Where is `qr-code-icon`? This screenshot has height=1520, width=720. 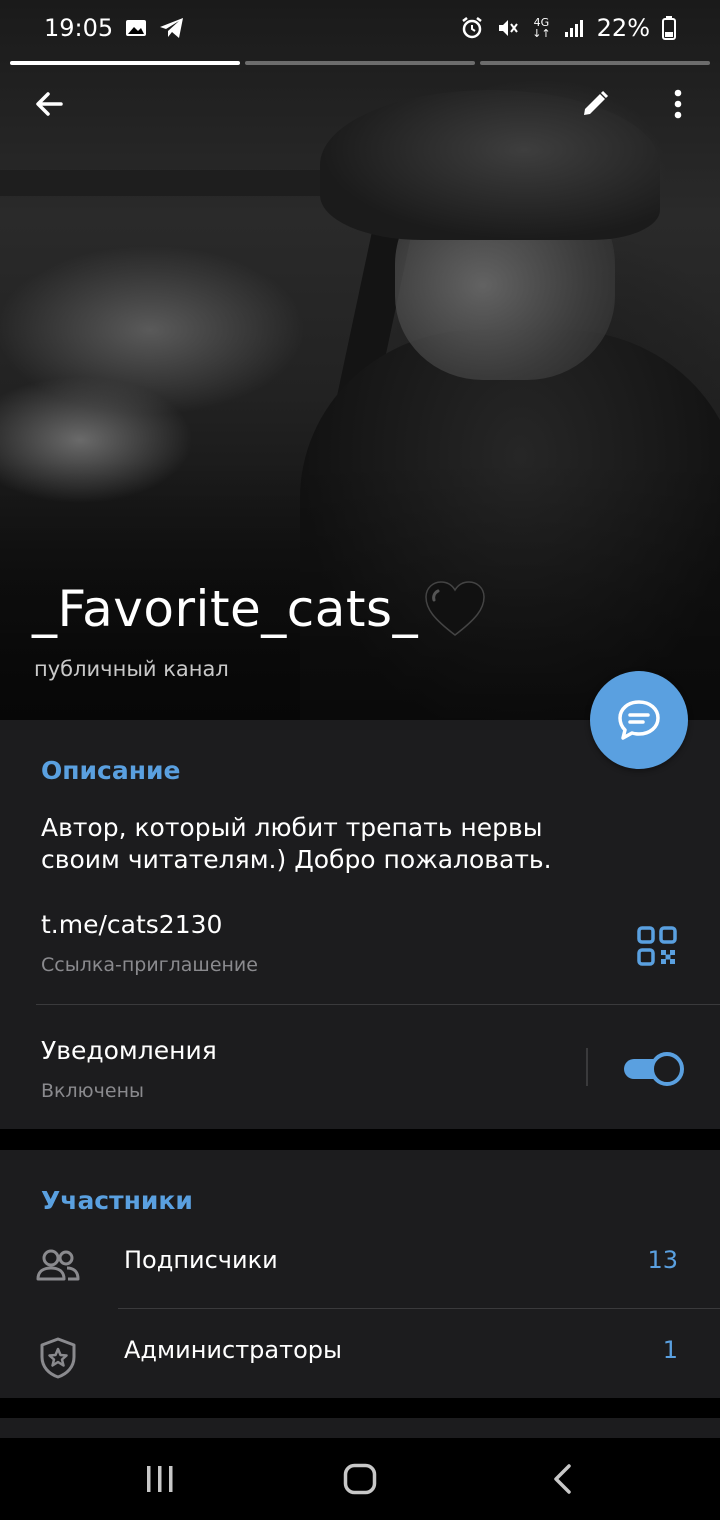
qr-code-icon is located at coordinates (657, 946).